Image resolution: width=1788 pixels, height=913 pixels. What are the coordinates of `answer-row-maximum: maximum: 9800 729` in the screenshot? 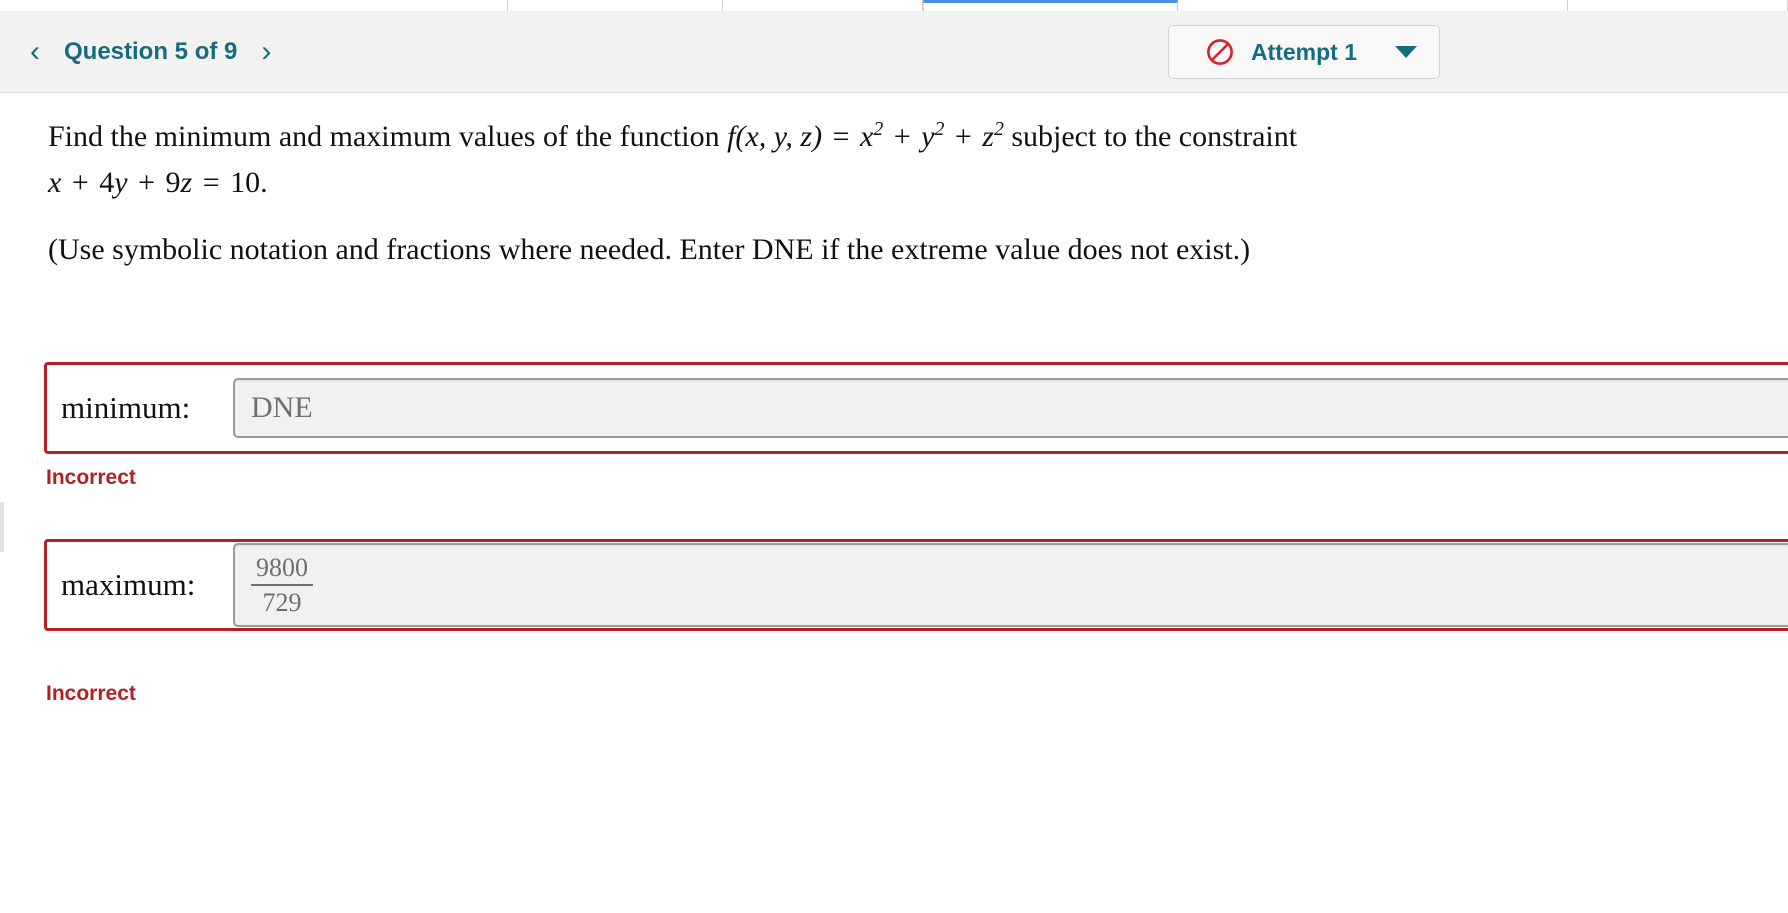 It's located at (917, 585).